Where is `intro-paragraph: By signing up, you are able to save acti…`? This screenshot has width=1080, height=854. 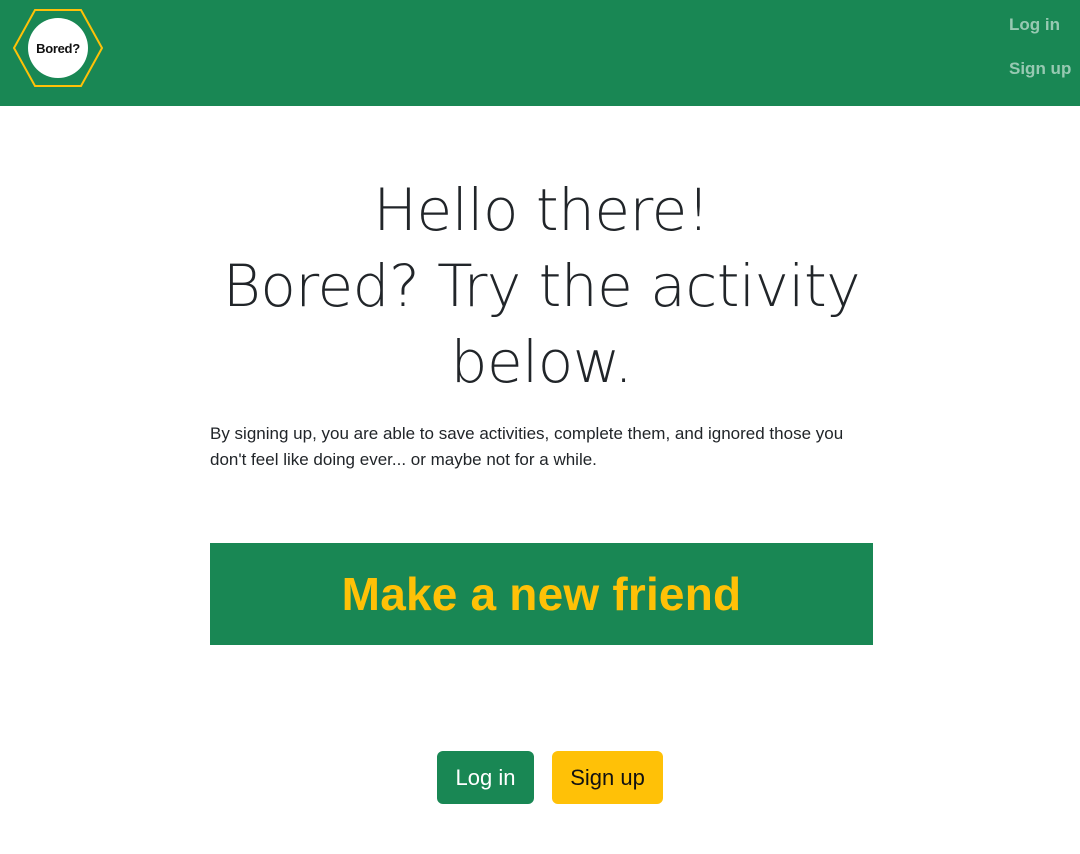 intro-paragraph: By signing up, you are able to save acti… is located at coordinates (527, 446).